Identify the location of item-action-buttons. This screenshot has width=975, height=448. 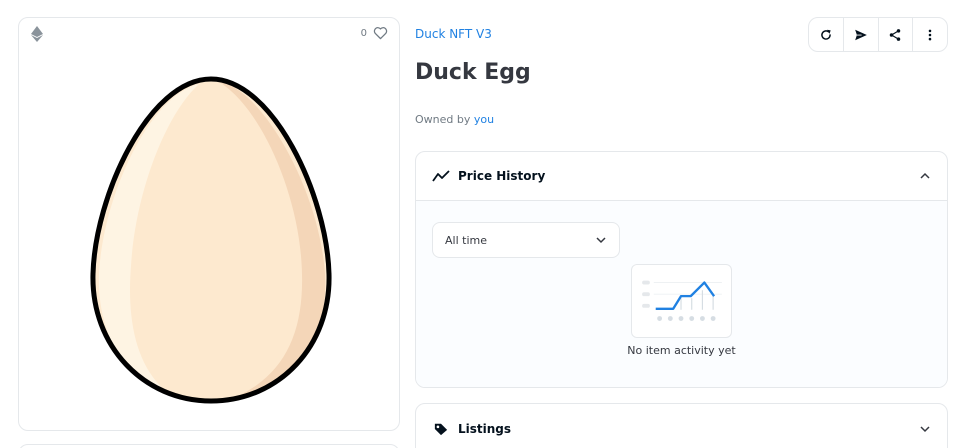
(878, 34).